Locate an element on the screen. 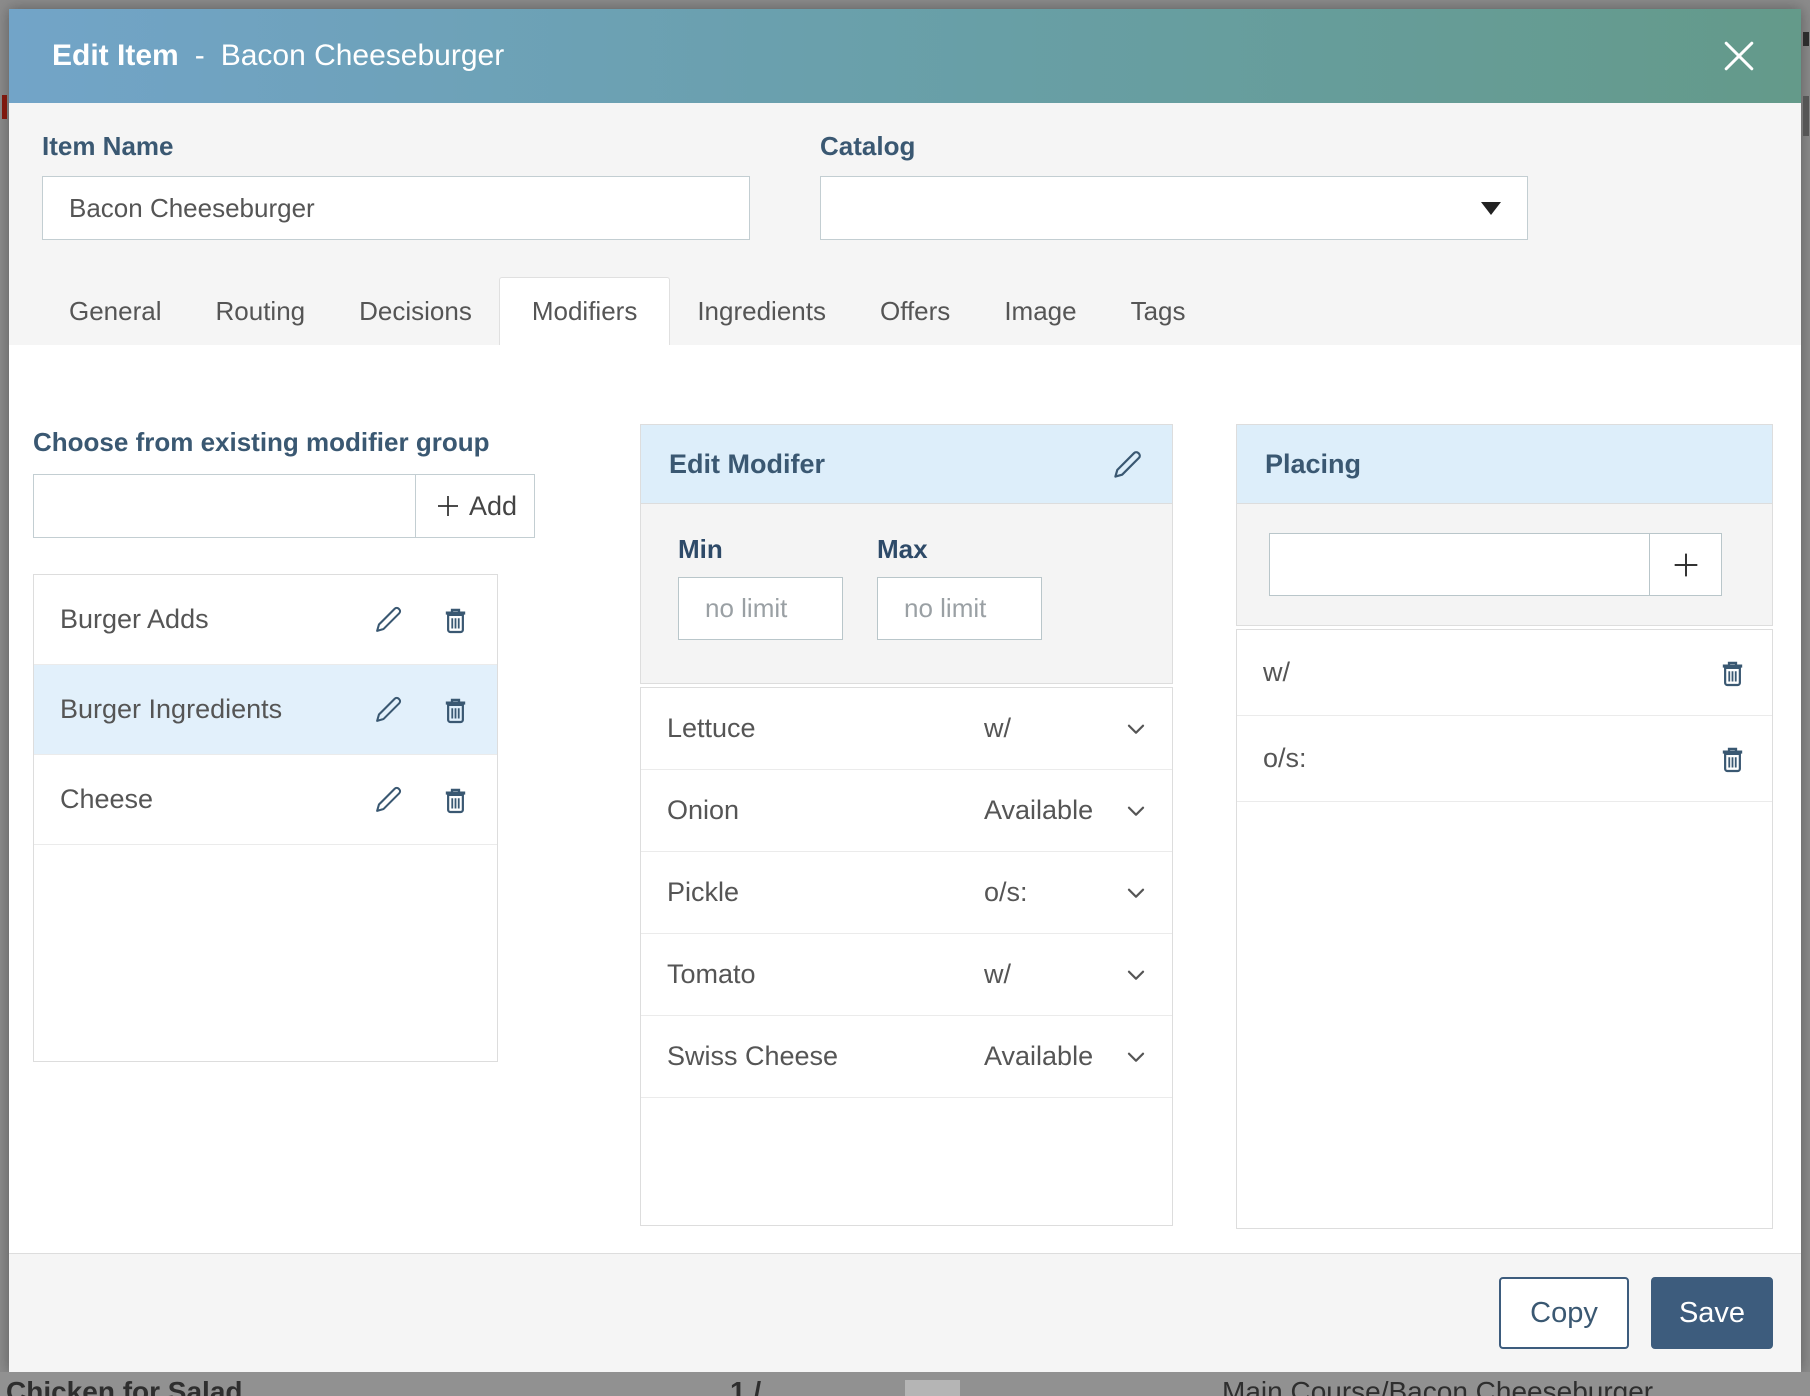  tab-tags: Tags is located at coordinates (1158, 311).